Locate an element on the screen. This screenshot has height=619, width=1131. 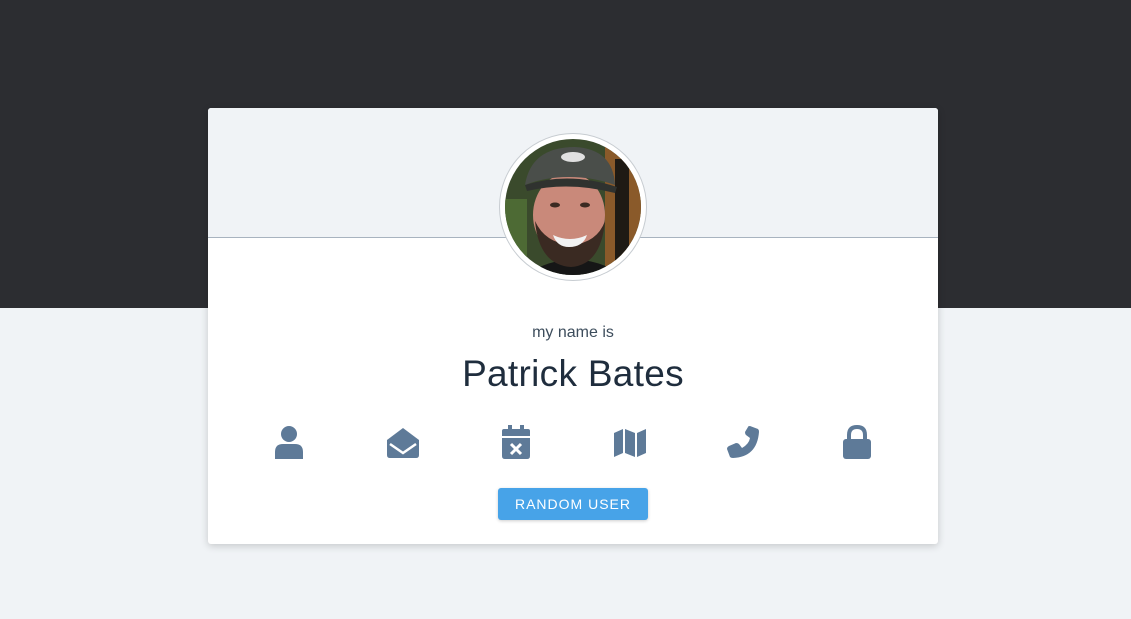
avatar-photo is located at coordinates (573, 207).